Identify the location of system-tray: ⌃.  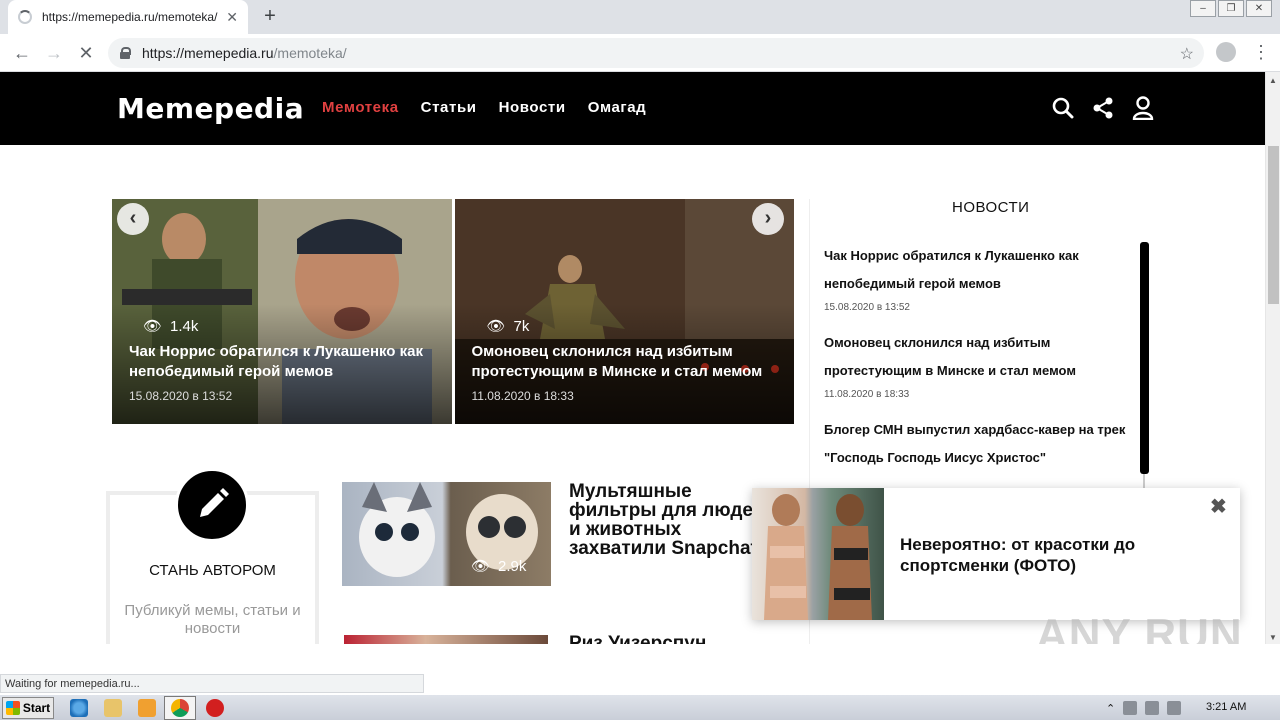
(1192, 708).